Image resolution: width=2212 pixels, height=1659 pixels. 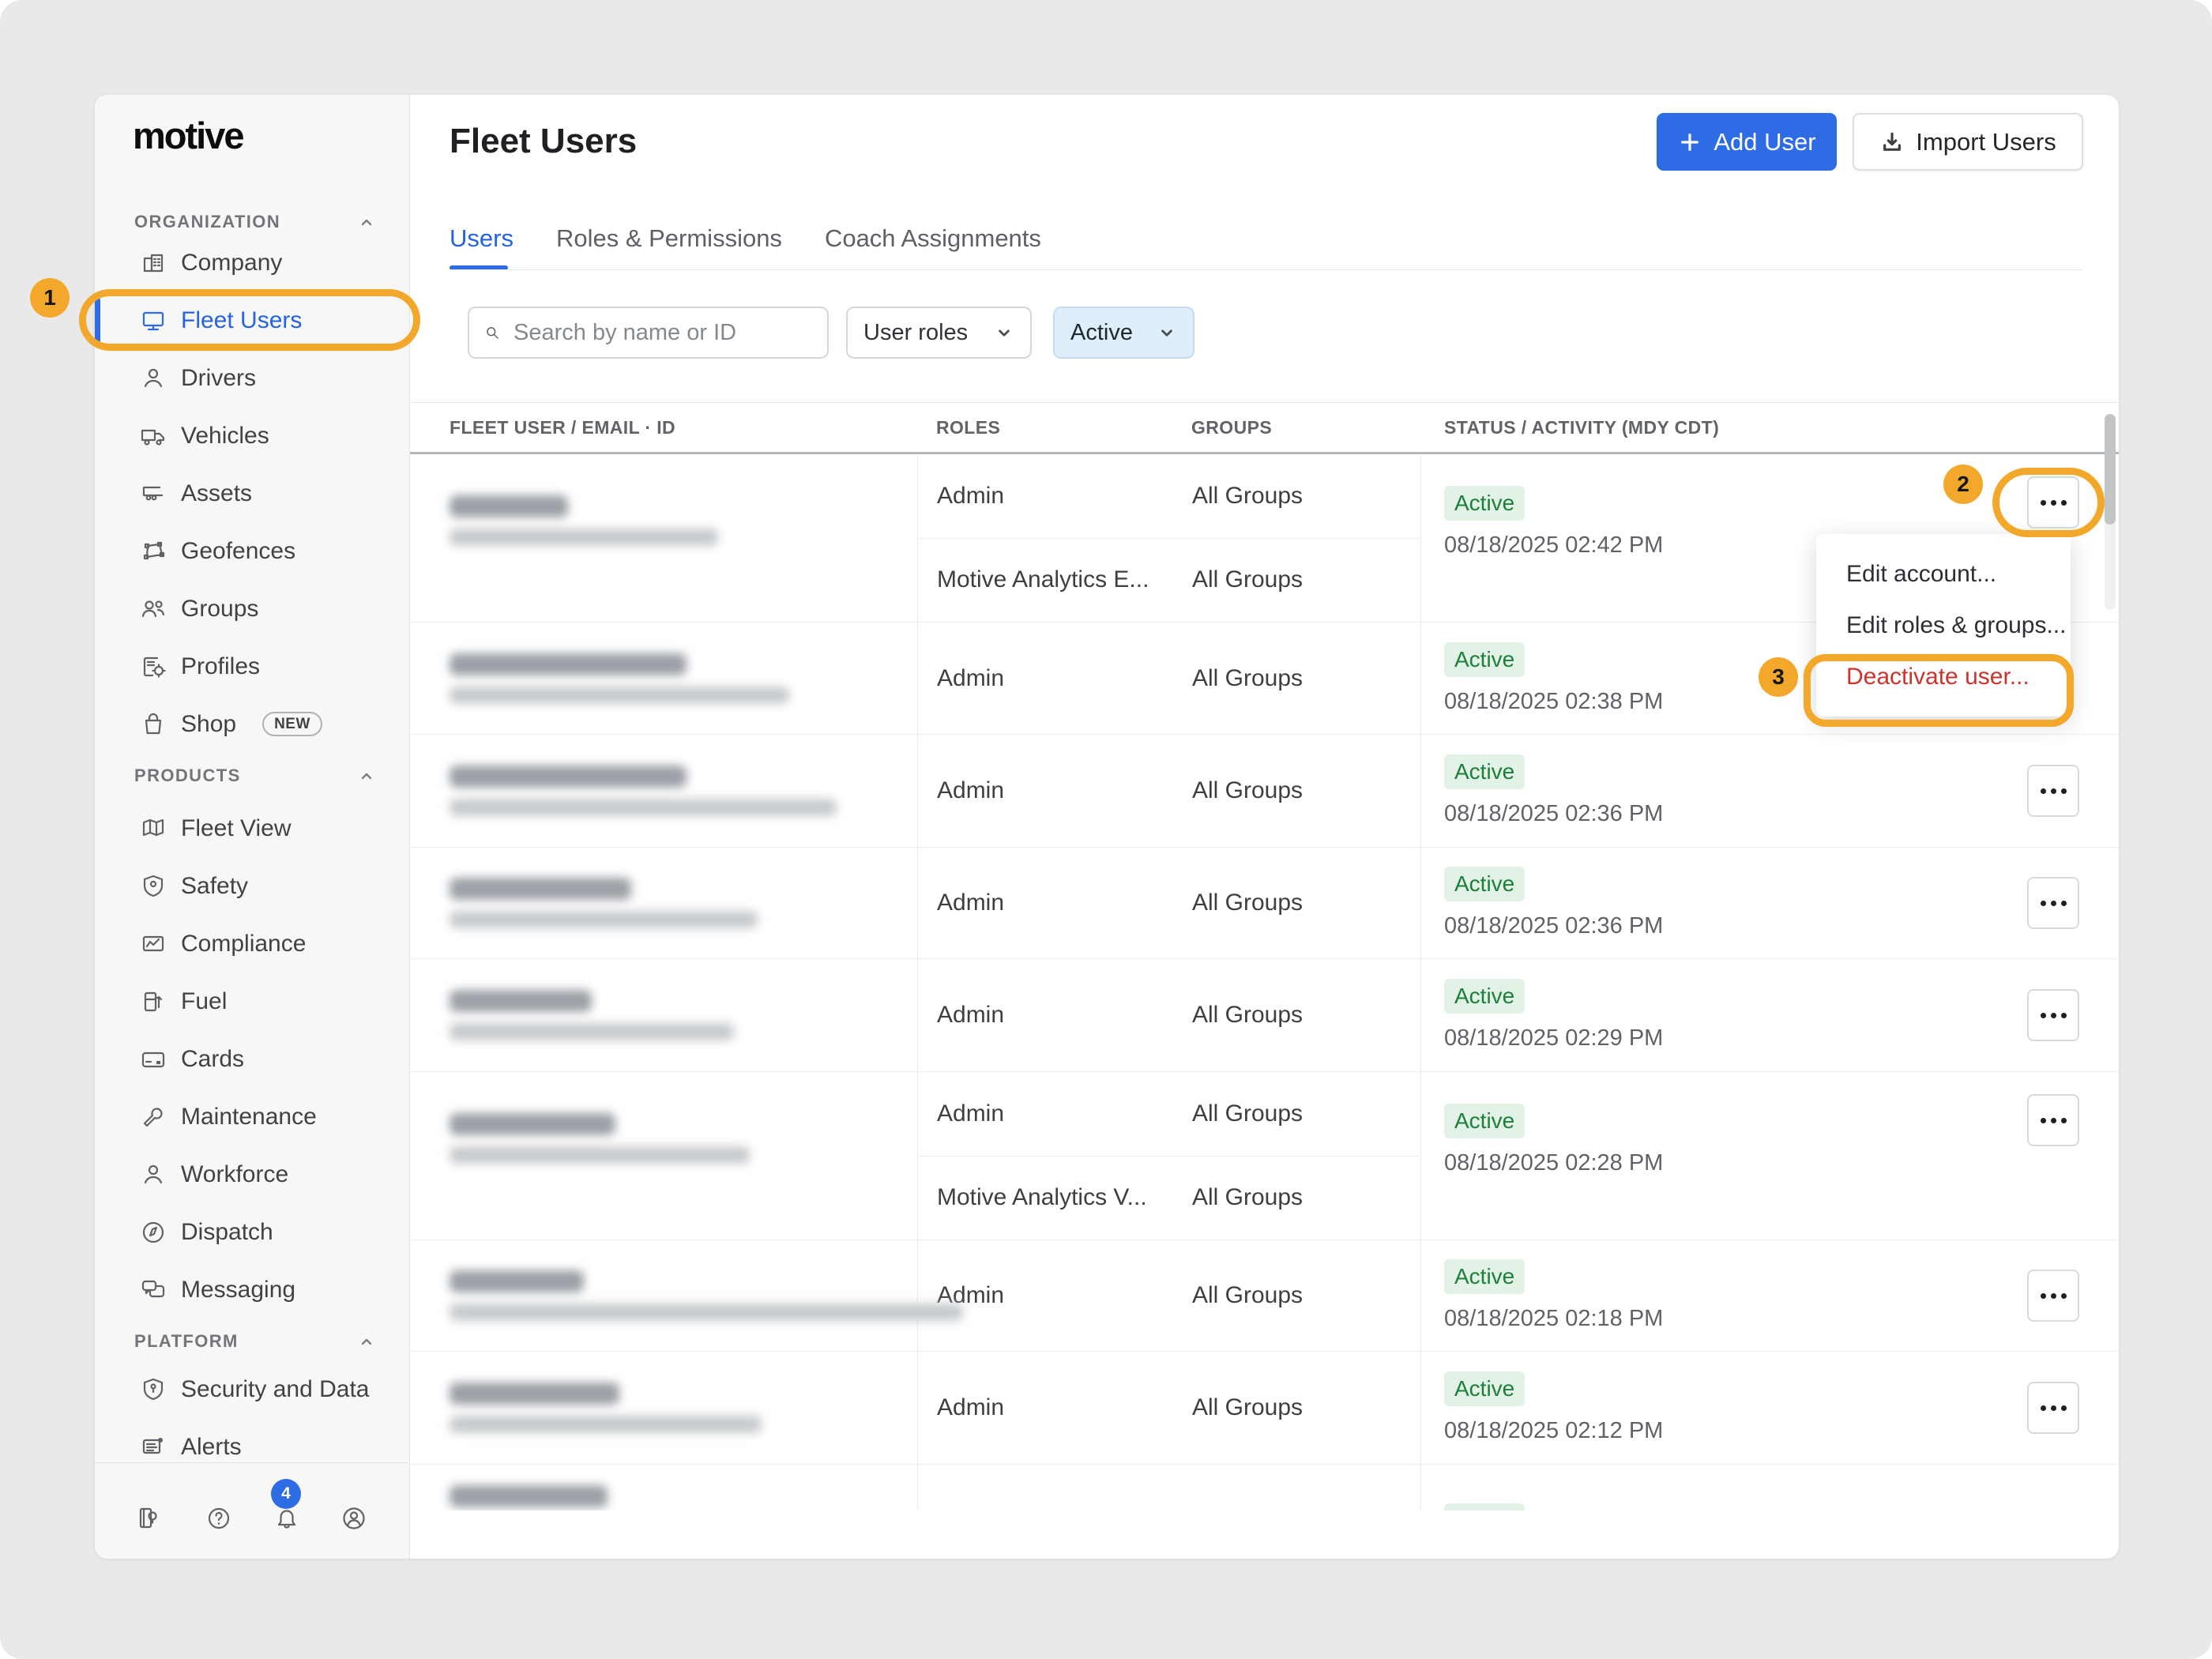 I want to click on add-user-label: Add User, so click(x=1765, y=142).